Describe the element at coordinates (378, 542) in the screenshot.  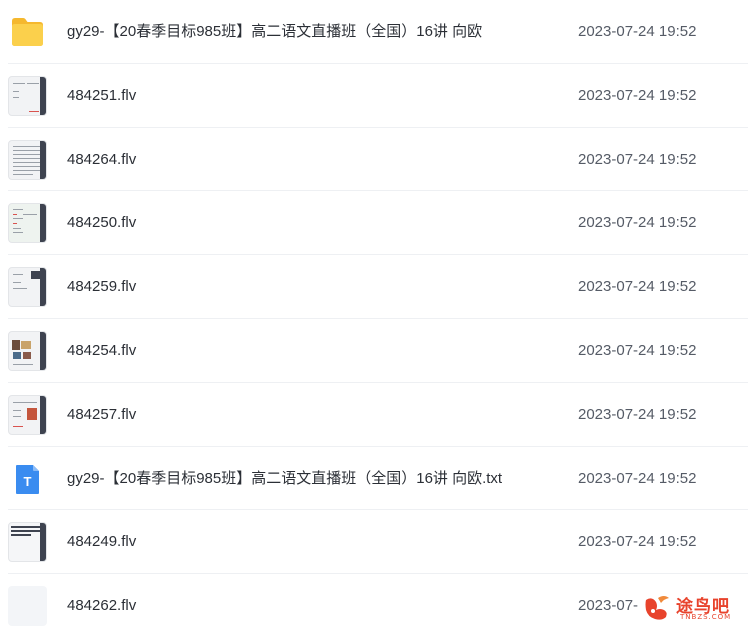
I see `file-row: 484249.flv 2023-07-24 19:52` at that location.